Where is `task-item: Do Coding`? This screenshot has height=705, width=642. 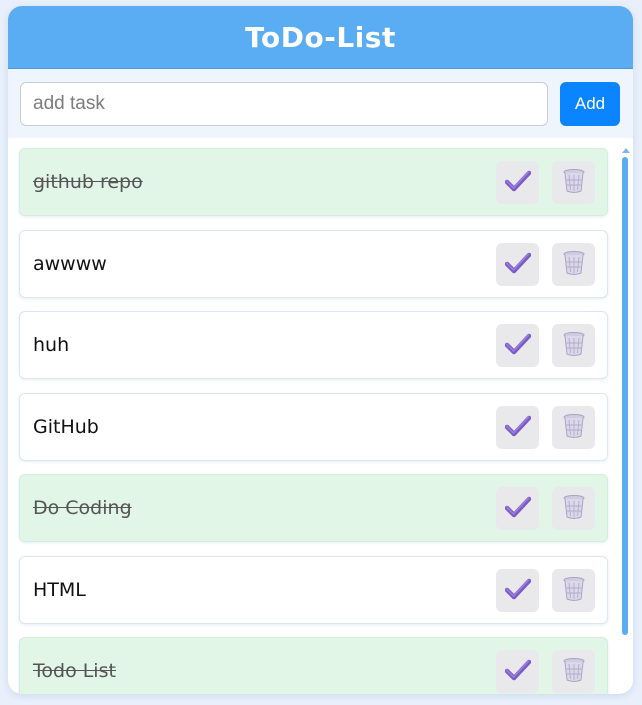 task-item: Do Coding is located at coordinates (313, 508).